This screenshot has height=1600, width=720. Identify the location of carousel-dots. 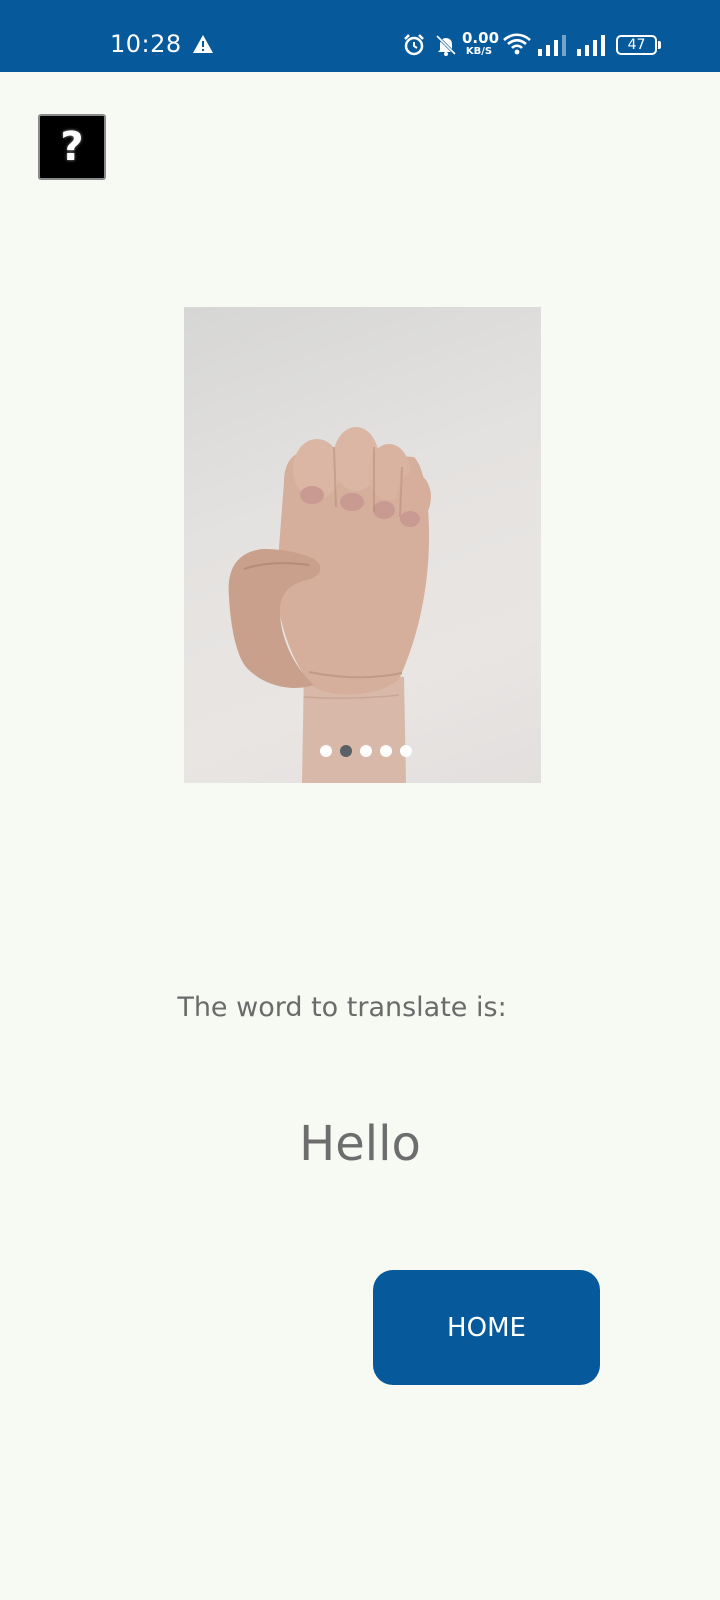
(362, 751).